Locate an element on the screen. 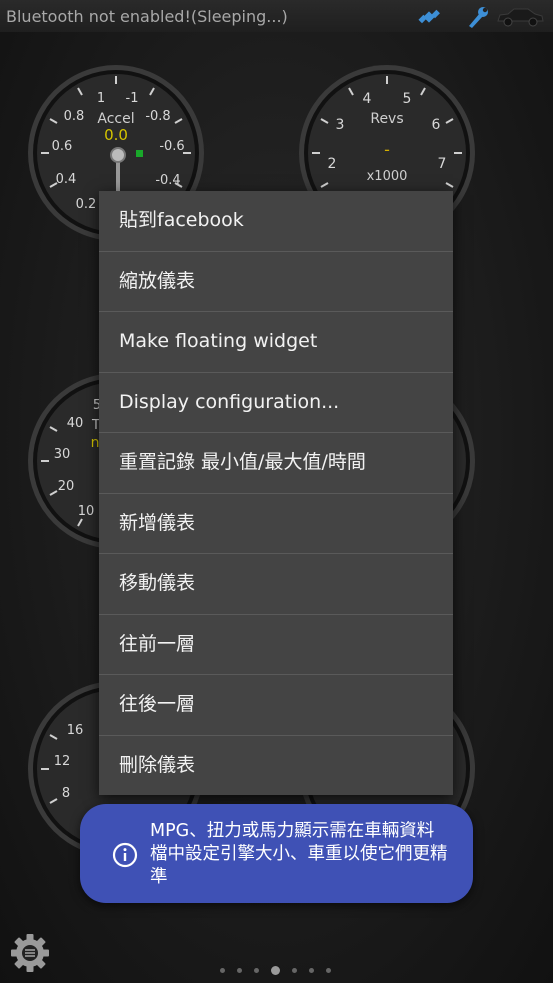 The height and width of the screenshot is (983, 553). connection-status-text: Bluetooth not enabled!(Sleeping...) is located at coordinates (147, 16).